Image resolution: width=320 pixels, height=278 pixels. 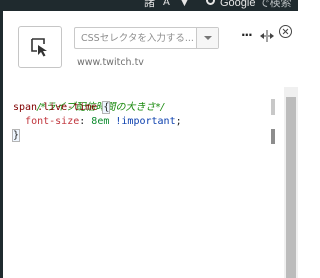 I want to click on code-close-brace: }, so click(x=16, y=135).